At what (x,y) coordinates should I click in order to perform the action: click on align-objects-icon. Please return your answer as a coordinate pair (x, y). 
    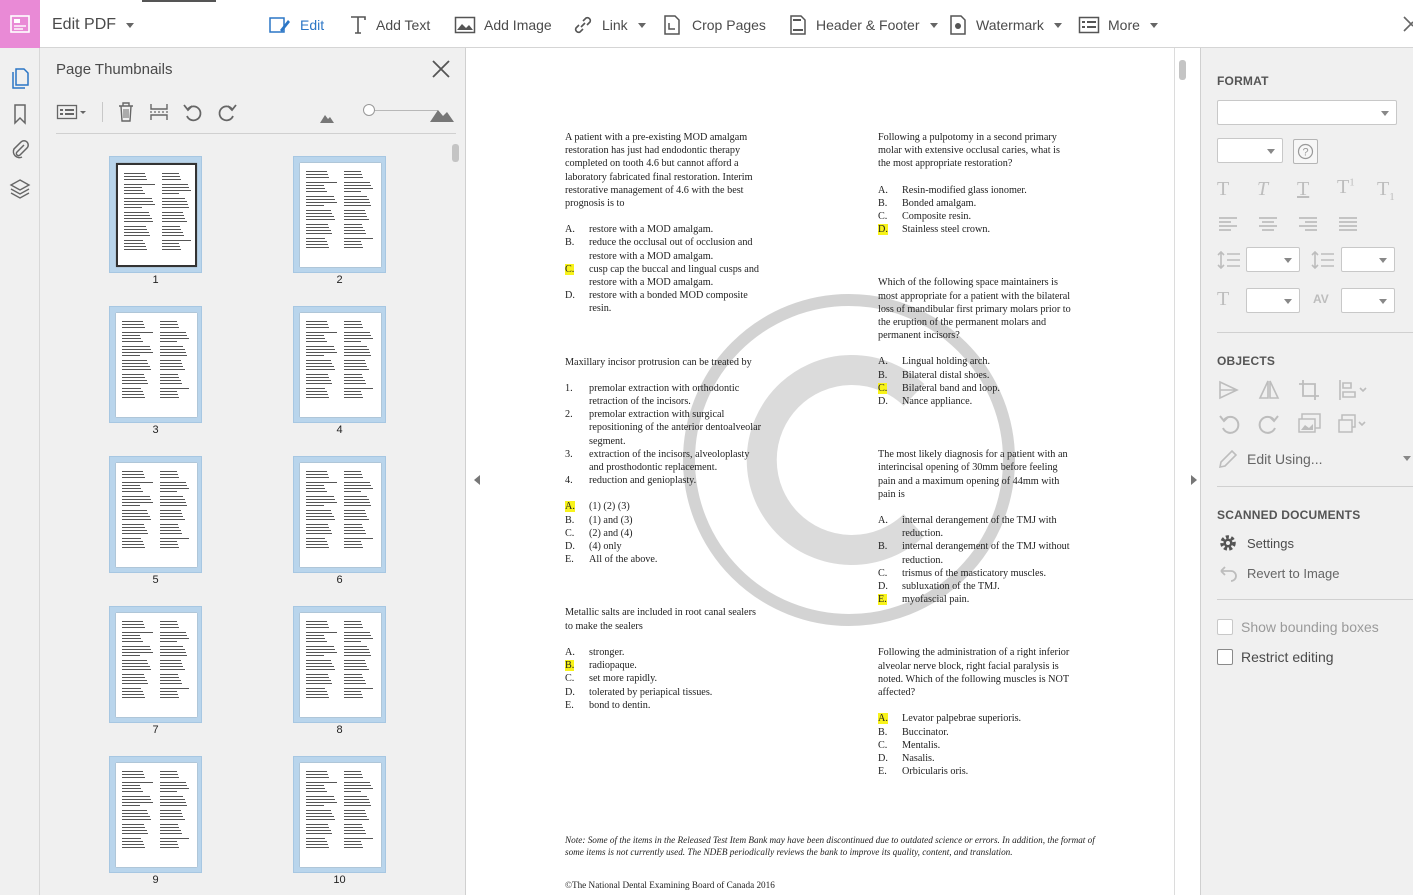
    Looking at the image, I should click on (1352, 390).